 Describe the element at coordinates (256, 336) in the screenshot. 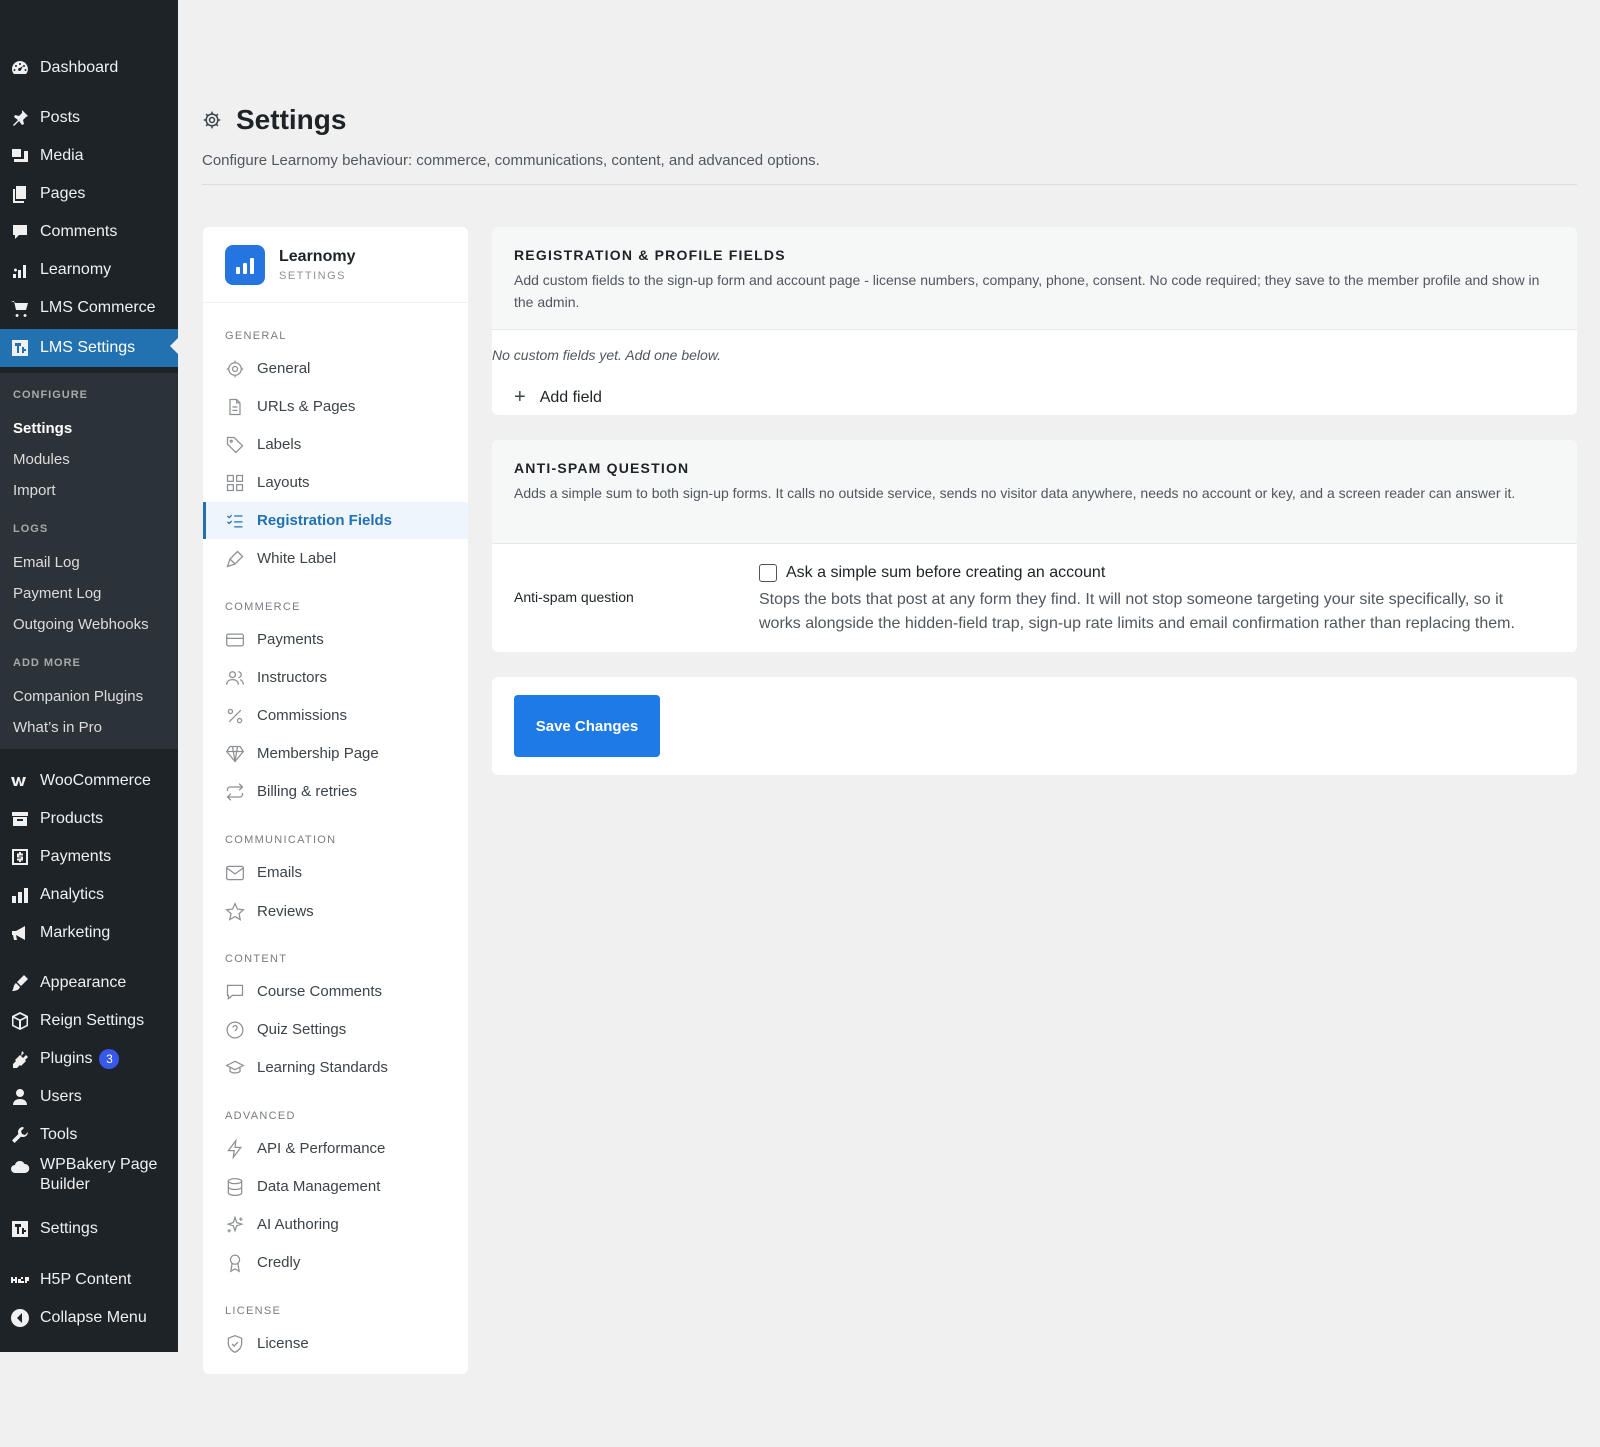

I see `nav-heading-general: GENERAL` at that location.